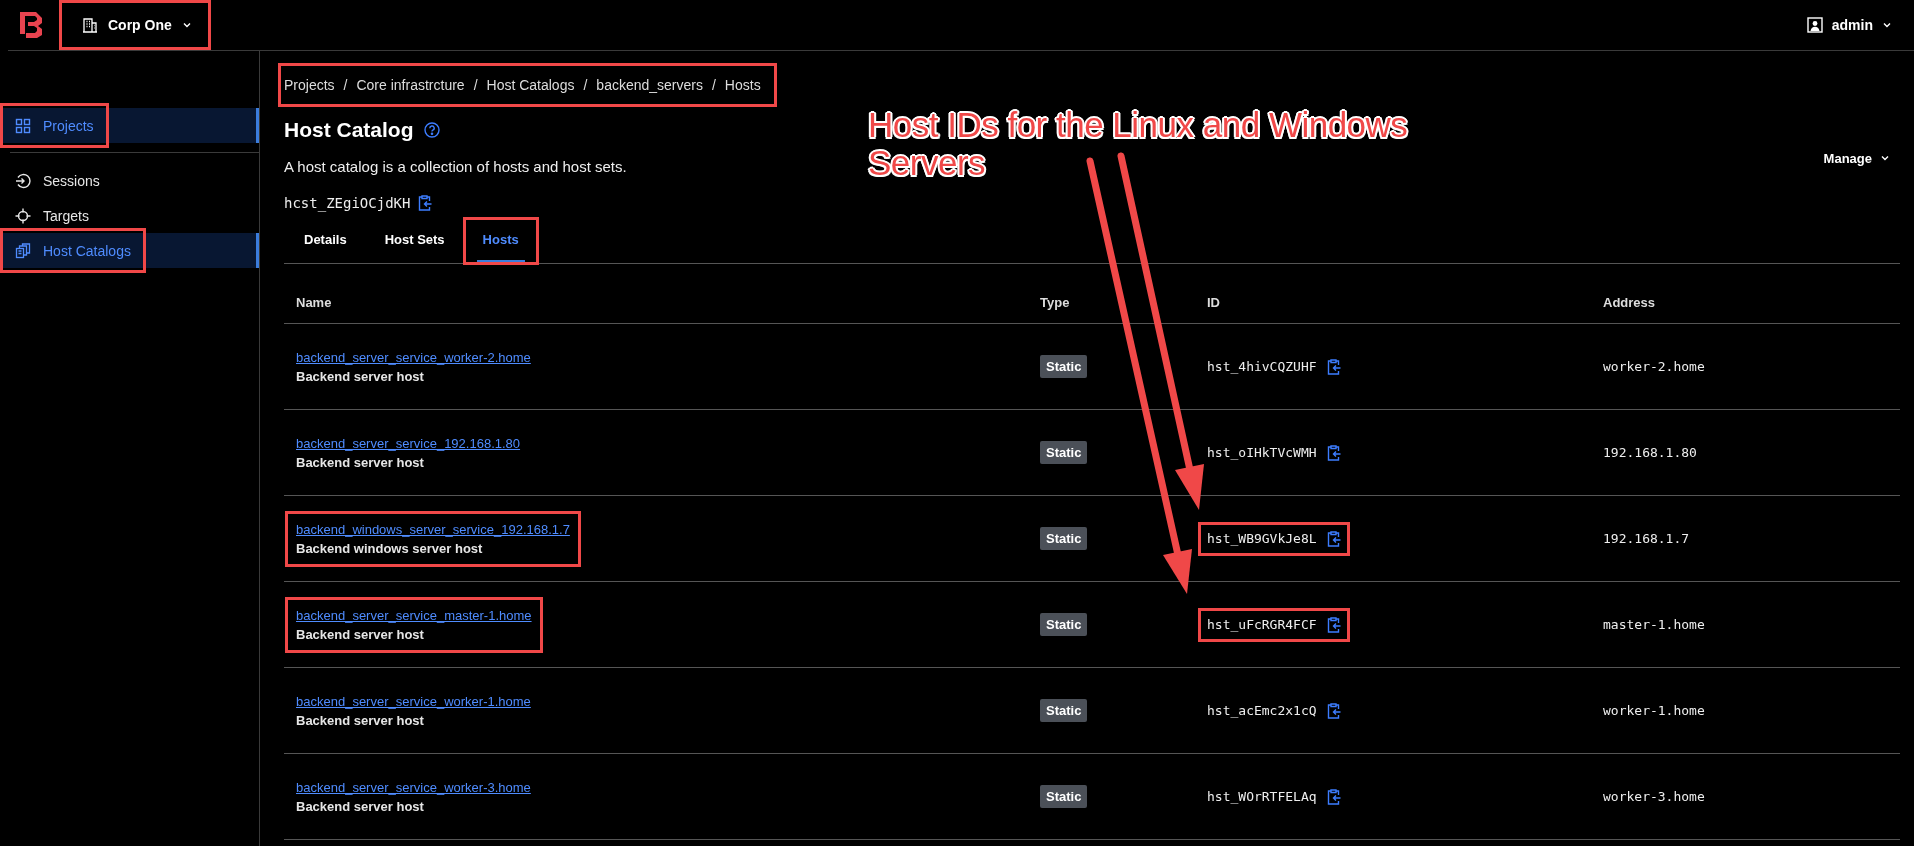 Image resolution: width=1914 pixels, height=846 pixels. What do you see at coordinates (23, 180) in the screenshot?
I see `sign-in-icon` at bounding box center [23, 180].